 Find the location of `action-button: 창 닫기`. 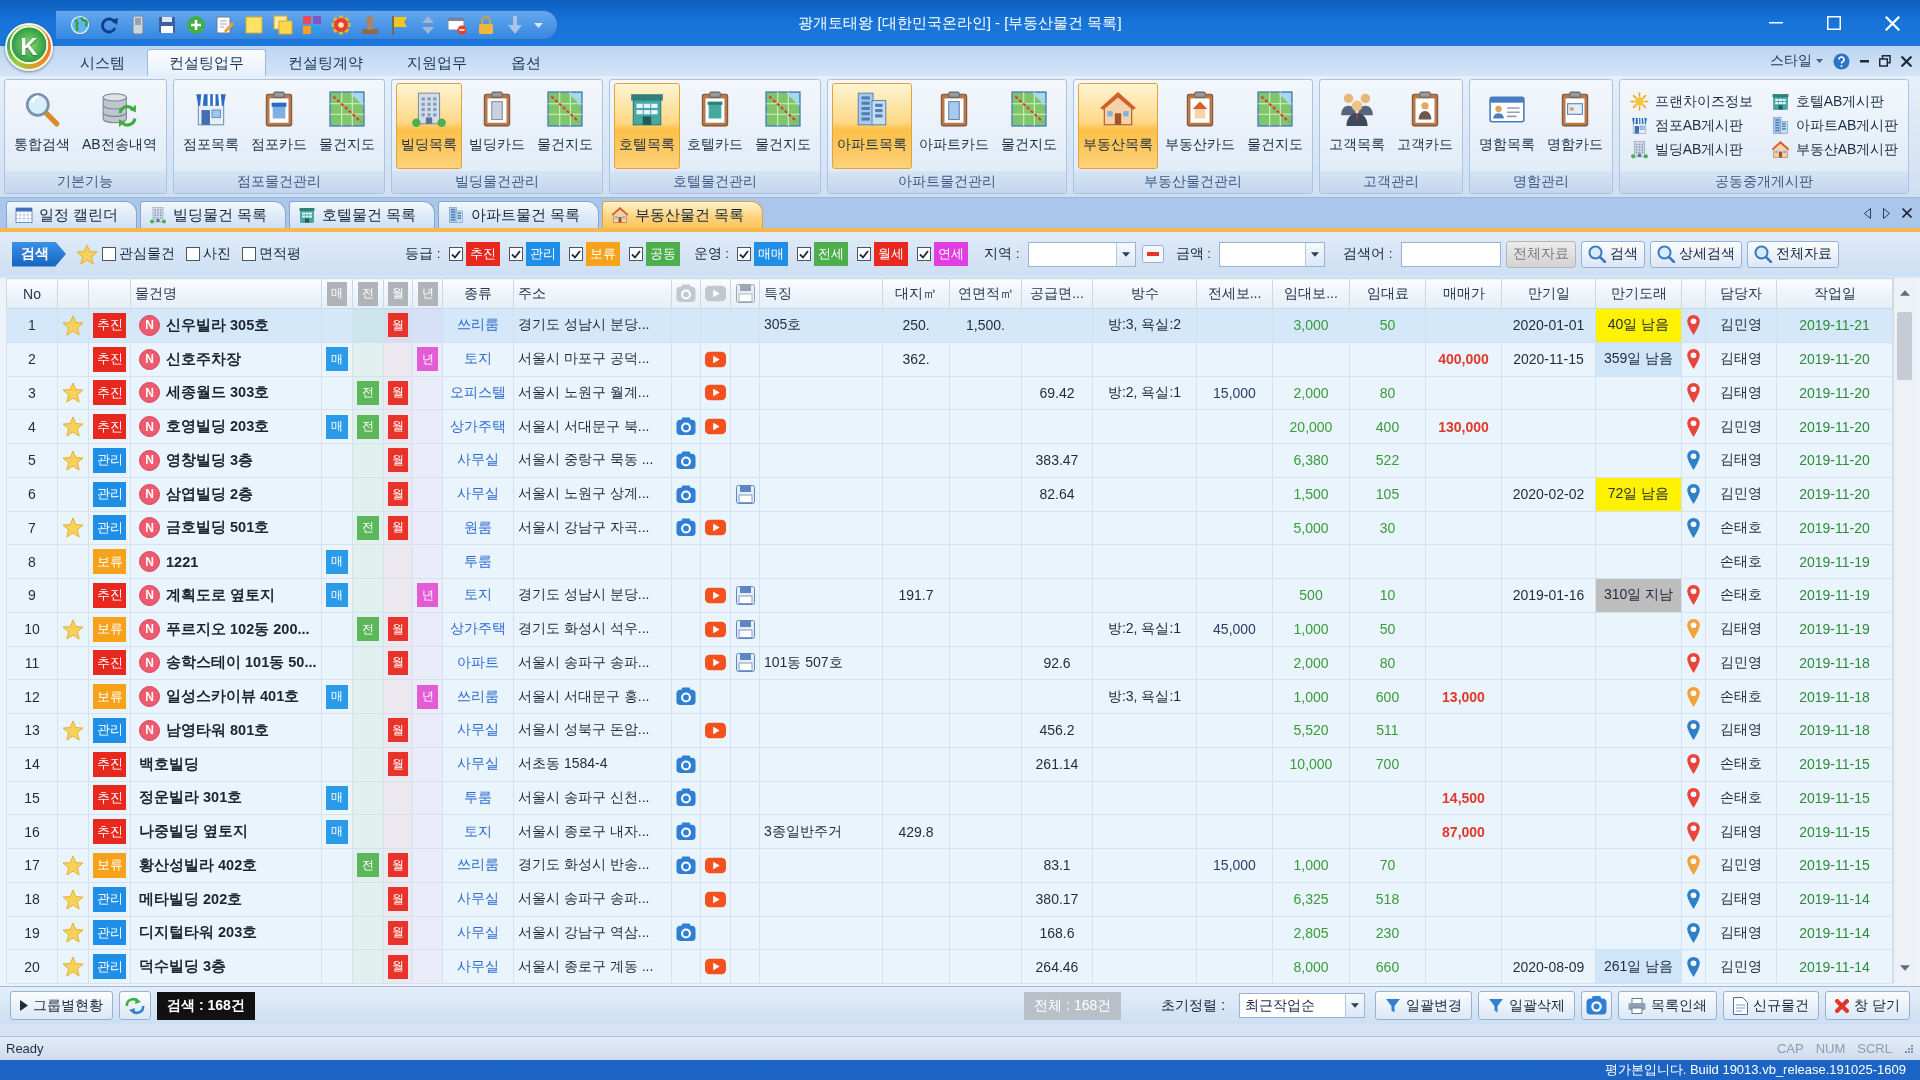

action-button: 창 닫기 is located at coordinates (1867, 1005).